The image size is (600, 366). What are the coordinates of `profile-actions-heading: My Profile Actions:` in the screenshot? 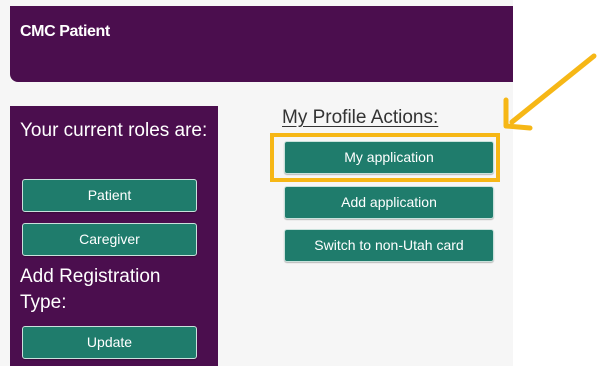 It's located at (360, 117).